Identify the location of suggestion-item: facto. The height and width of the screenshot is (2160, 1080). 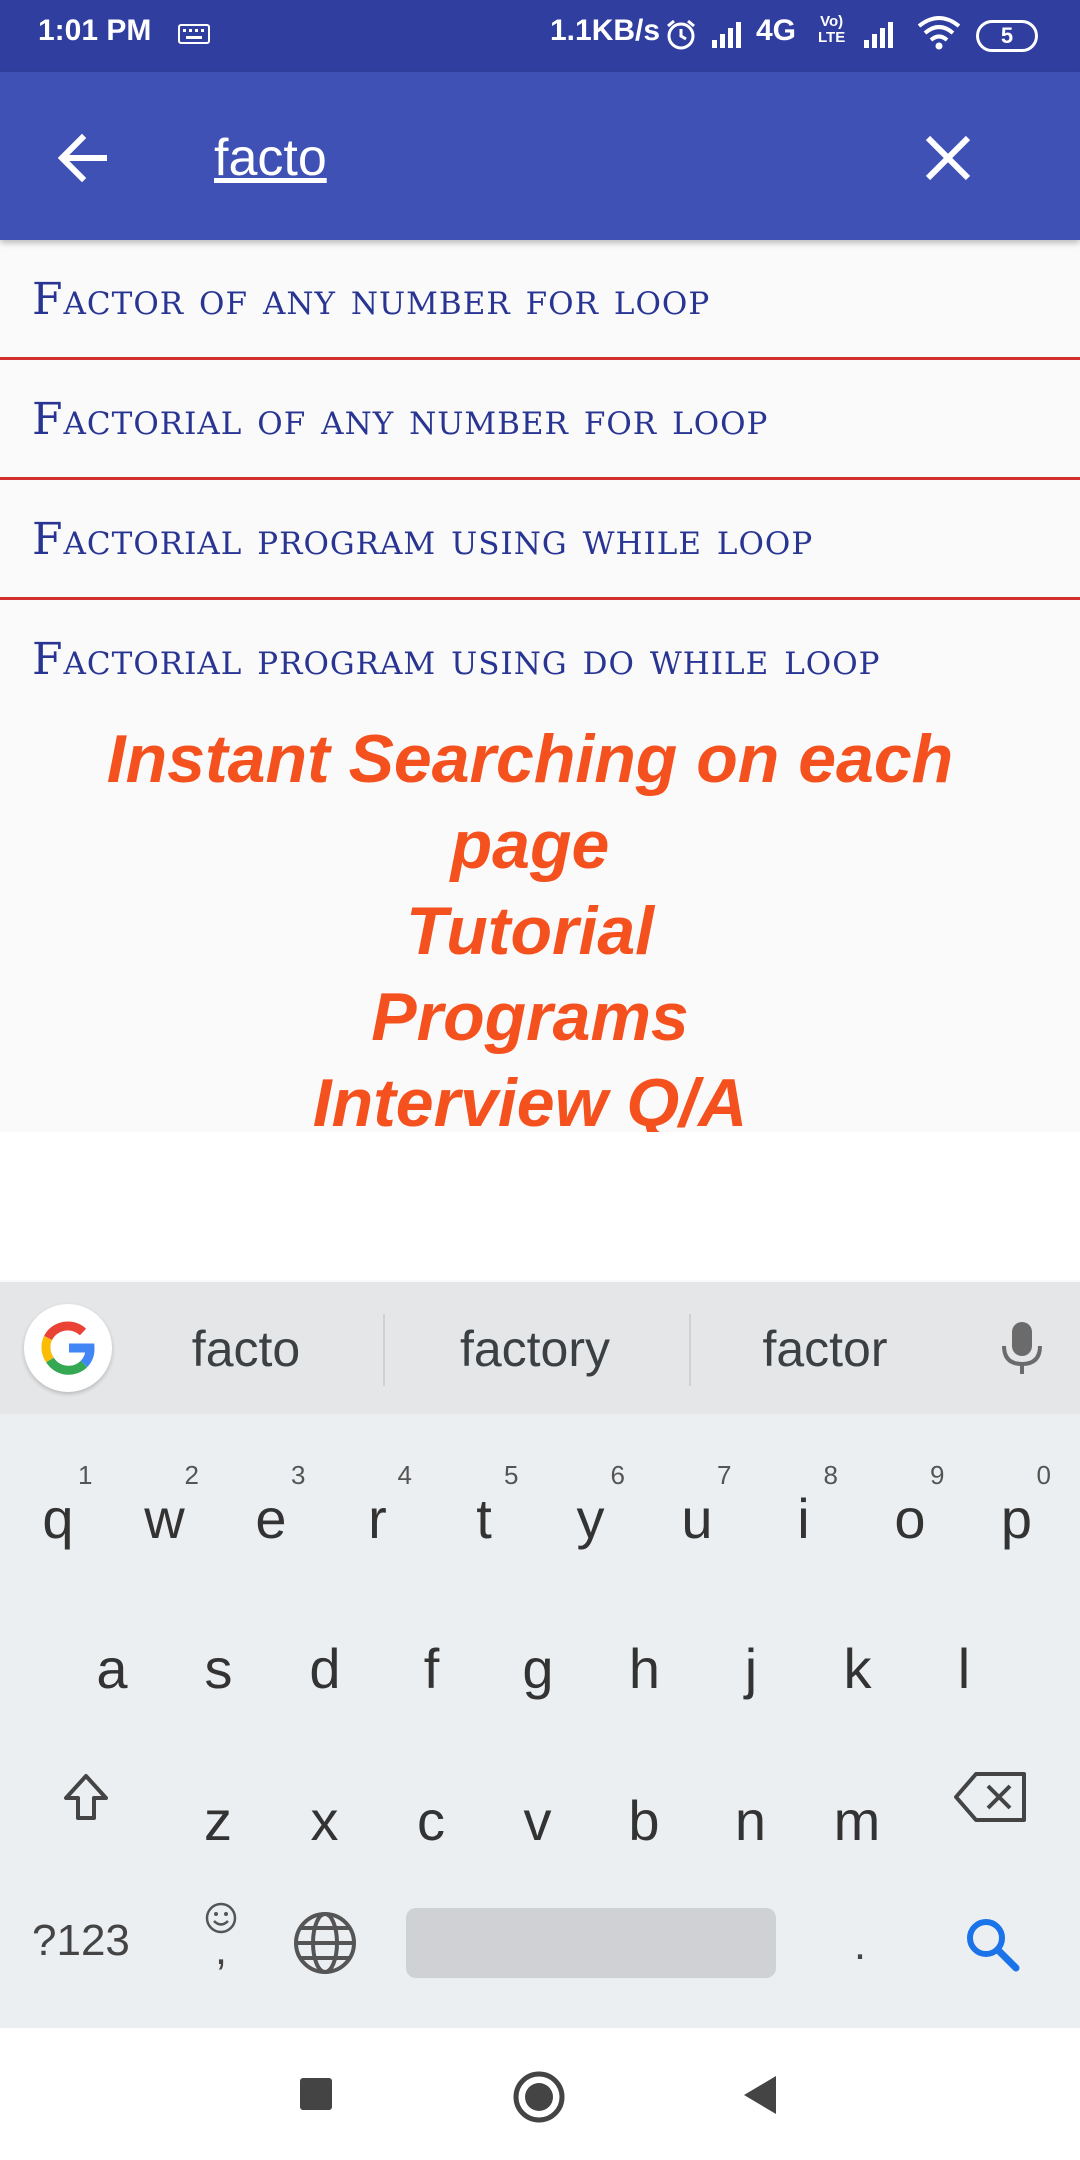
(246, 1349).